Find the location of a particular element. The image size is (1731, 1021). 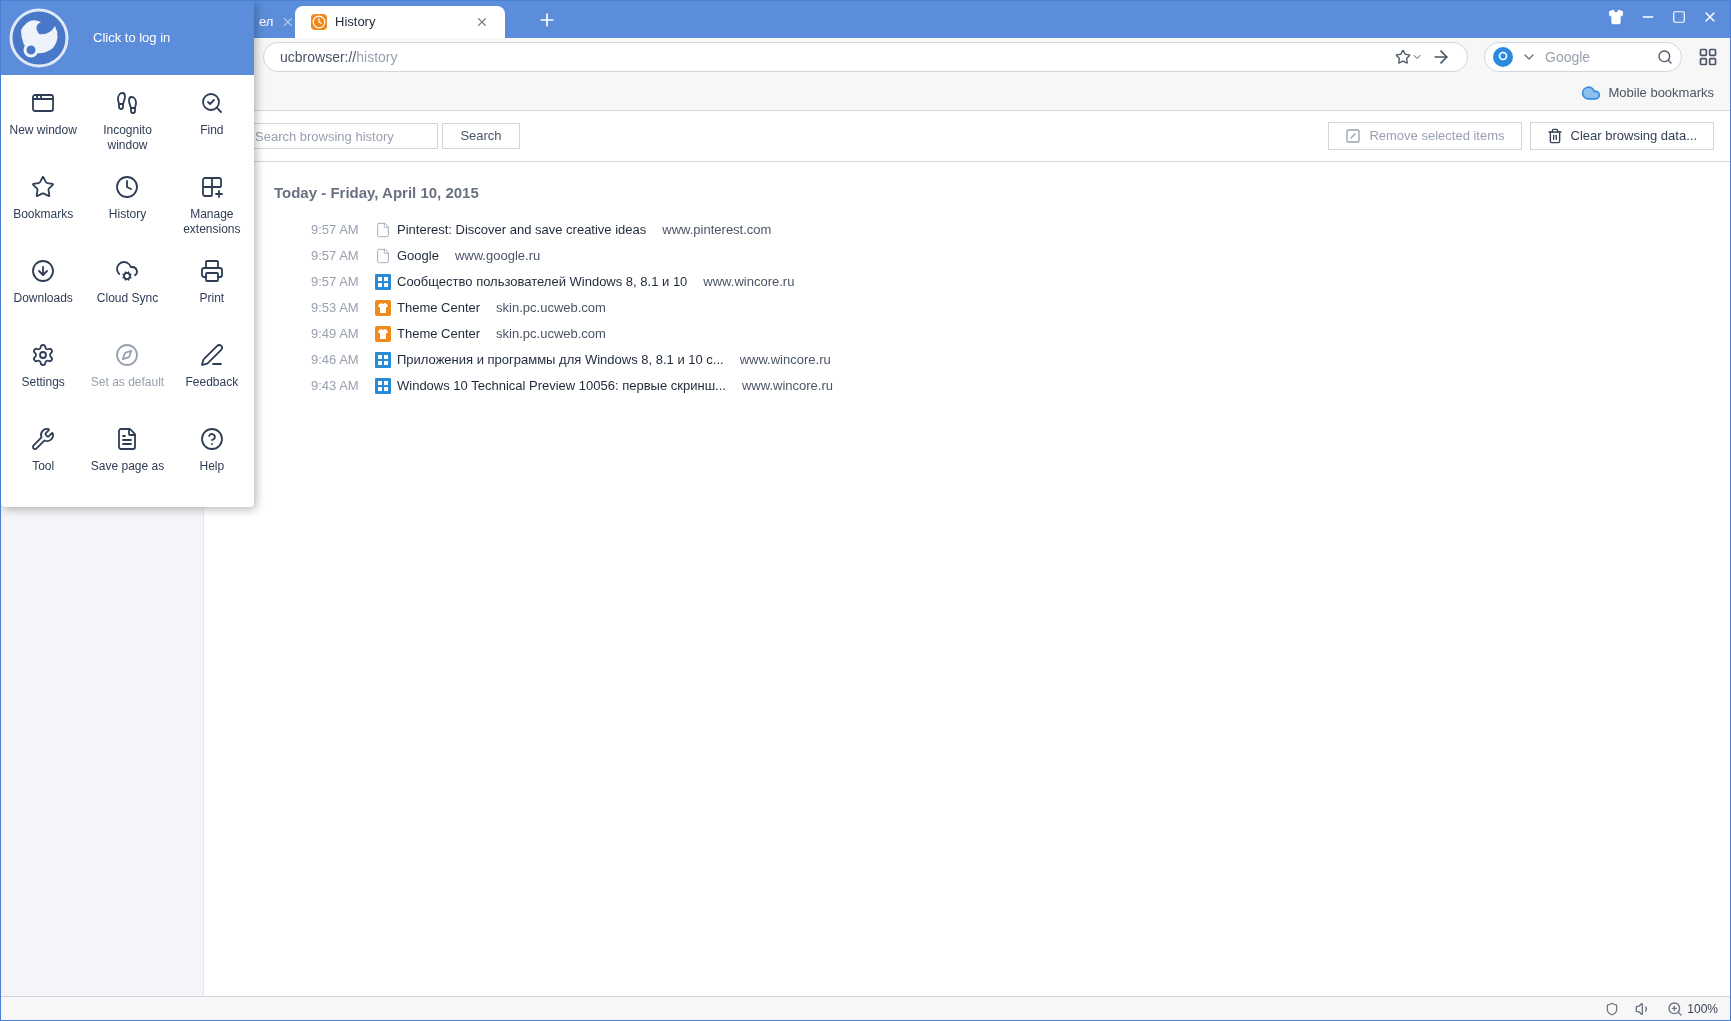

menu-item: Help is located at coordinates (211, 453).